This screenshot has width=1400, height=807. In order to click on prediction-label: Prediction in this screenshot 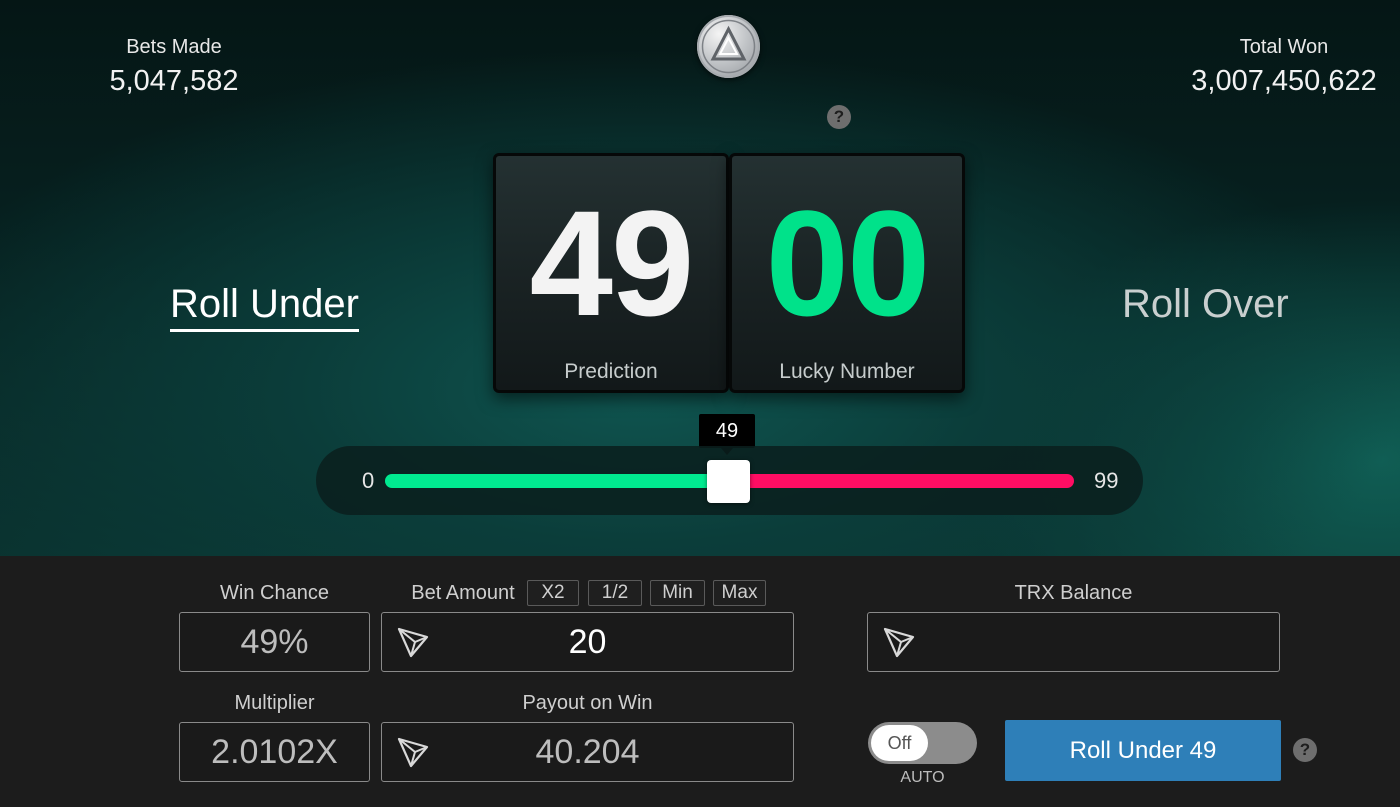, I will do `click(611, 371)`.